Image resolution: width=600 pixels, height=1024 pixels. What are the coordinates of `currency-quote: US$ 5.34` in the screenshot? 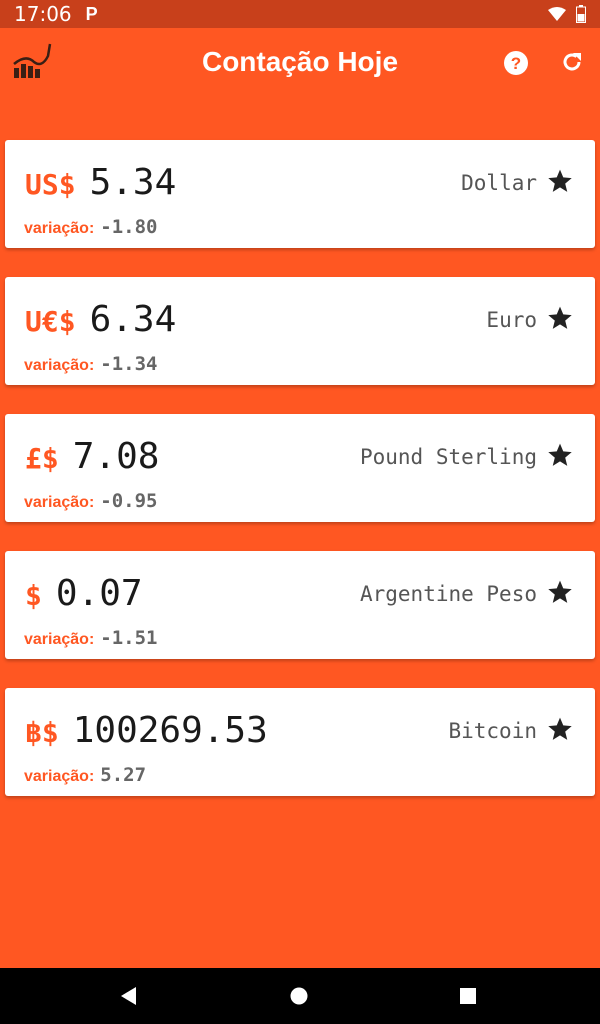 It's located at (100, 182).